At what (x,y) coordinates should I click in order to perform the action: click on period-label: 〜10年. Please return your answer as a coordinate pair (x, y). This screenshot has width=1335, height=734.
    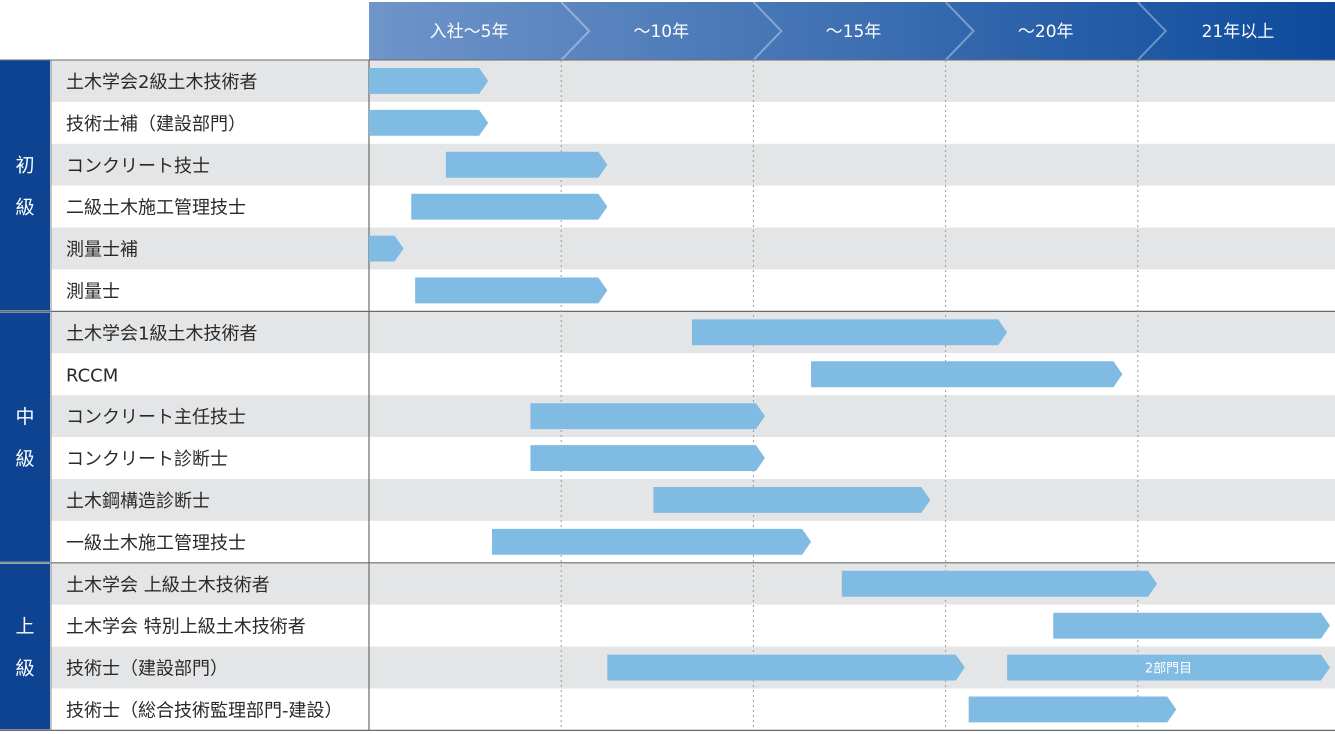
    Looking at the image, I should click on (661, 32).